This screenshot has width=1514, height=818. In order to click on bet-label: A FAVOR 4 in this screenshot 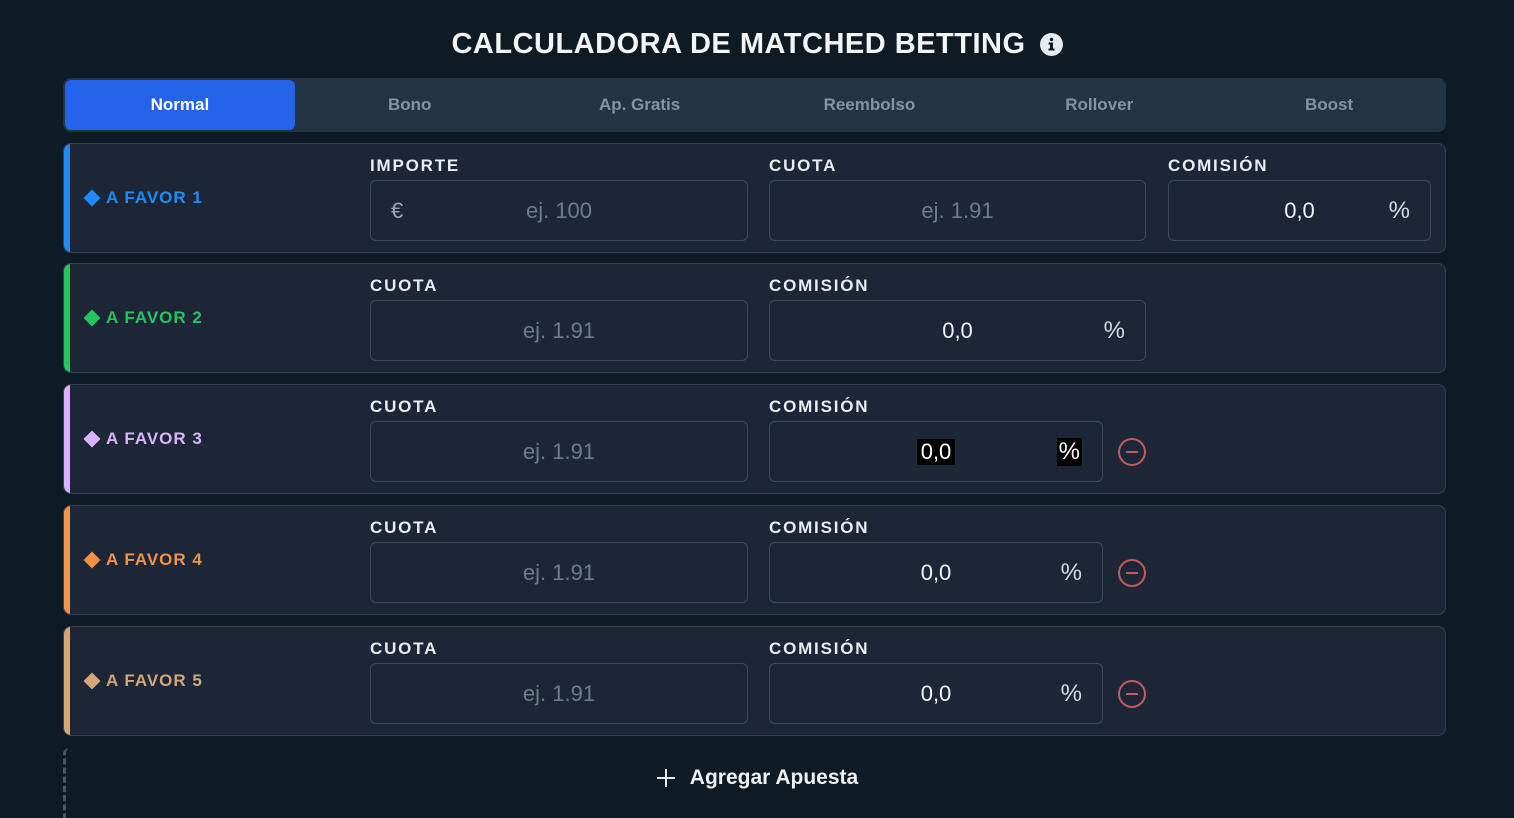, I will do `click(143, 560)`.